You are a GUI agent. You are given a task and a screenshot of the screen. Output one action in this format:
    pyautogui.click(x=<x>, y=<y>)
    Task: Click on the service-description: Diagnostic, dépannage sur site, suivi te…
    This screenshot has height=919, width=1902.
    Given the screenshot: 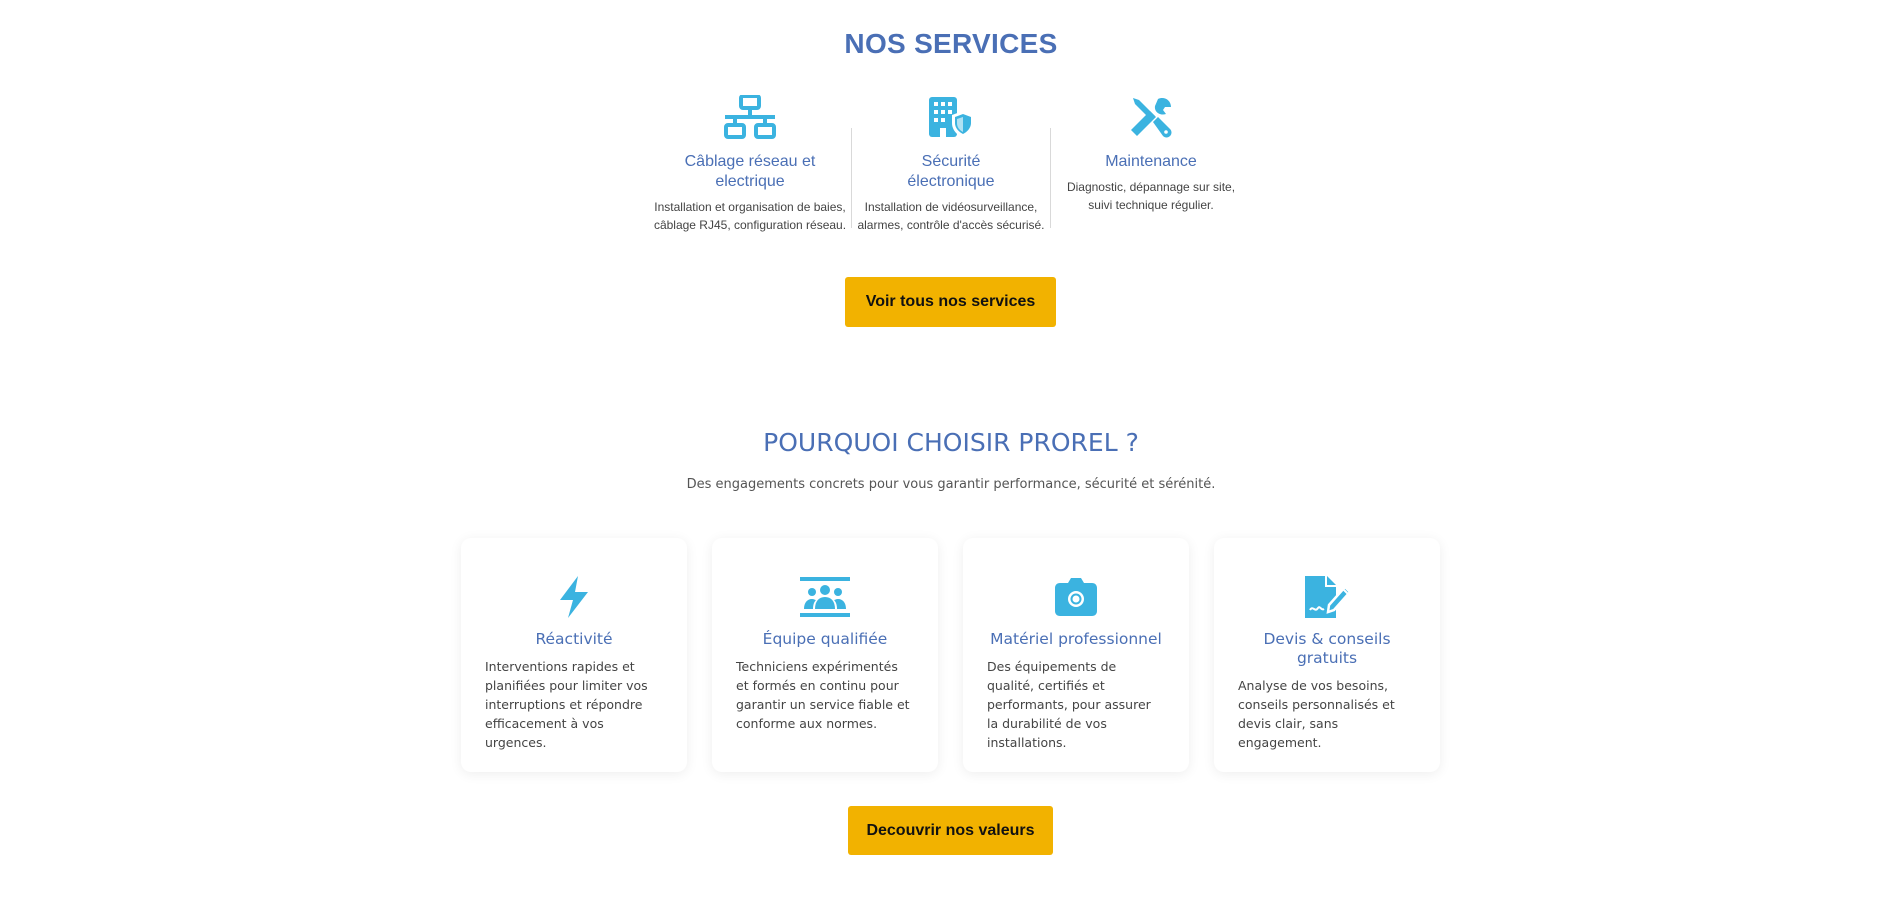 What is the action you would take?
    pyautogui.click(x=1151, y=196)
    